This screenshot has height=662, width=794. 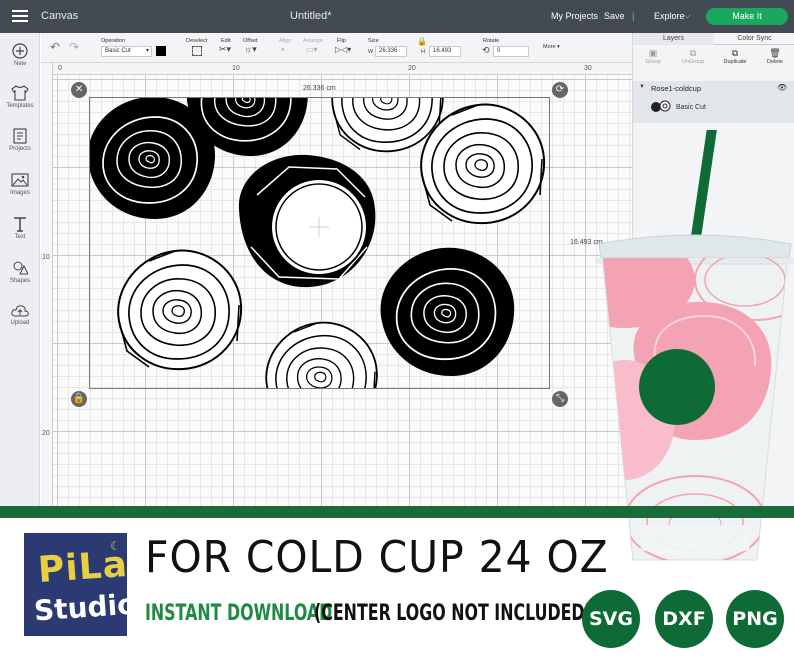 What do you see at coordinates (161, 51) in the screenshot?
I see `color-swatch` at bounding box center [161, 51].